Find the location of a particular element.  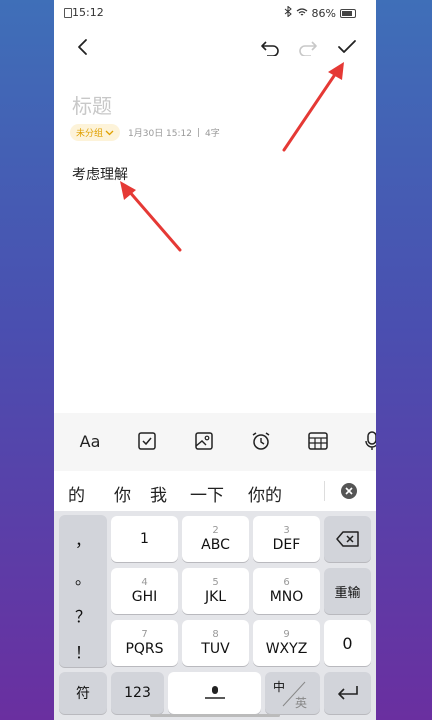

backspace-key is located at coordinates (347, 539).